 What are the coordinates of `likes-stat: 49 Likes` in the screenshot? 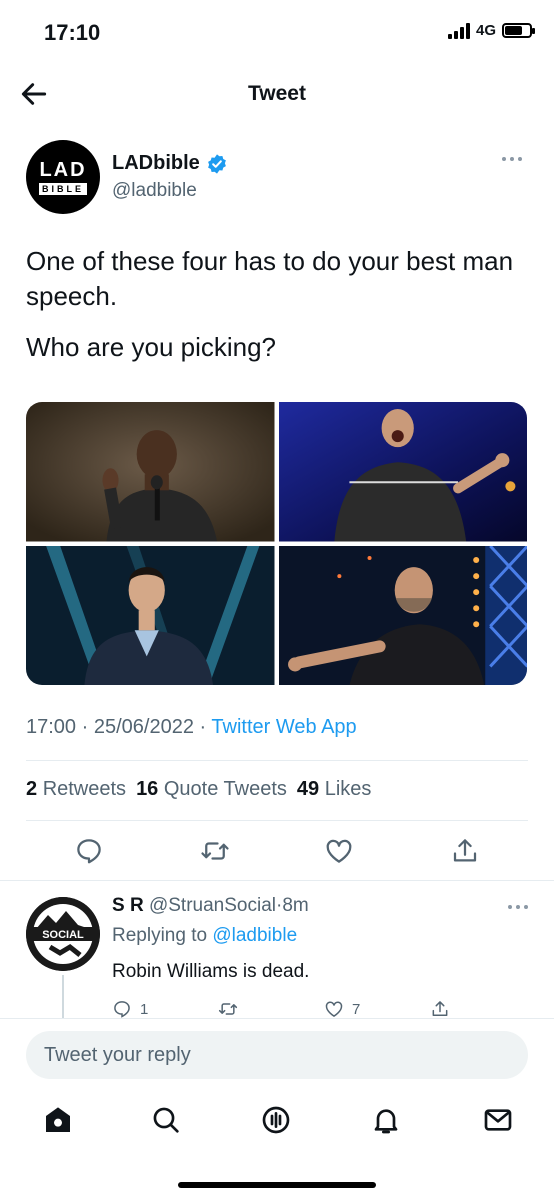 It's located at (334, 789).